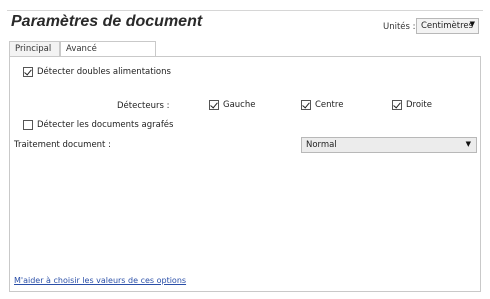 The image size is (490, 299). I want to click on units-selected-value: Centimètres, so click(447, 26).